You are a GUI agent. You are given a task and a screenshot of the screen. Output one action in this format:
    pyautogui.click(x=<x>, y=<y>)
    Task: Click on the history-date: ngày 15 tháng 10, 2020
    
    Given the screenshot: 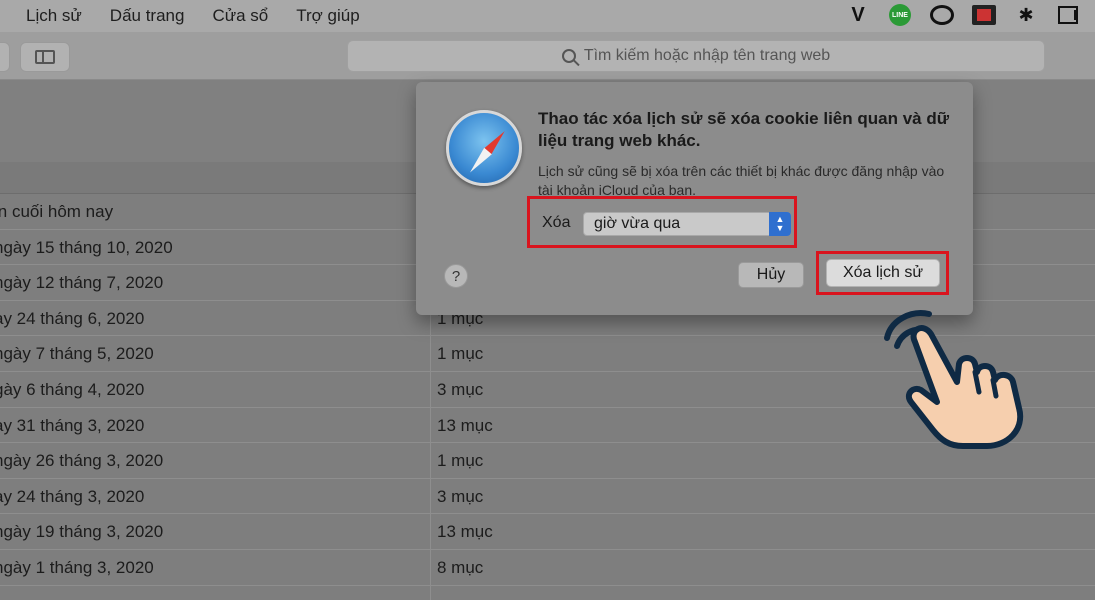 What is the action you would take?
    pyautogui.click(x=86, y=247)
    